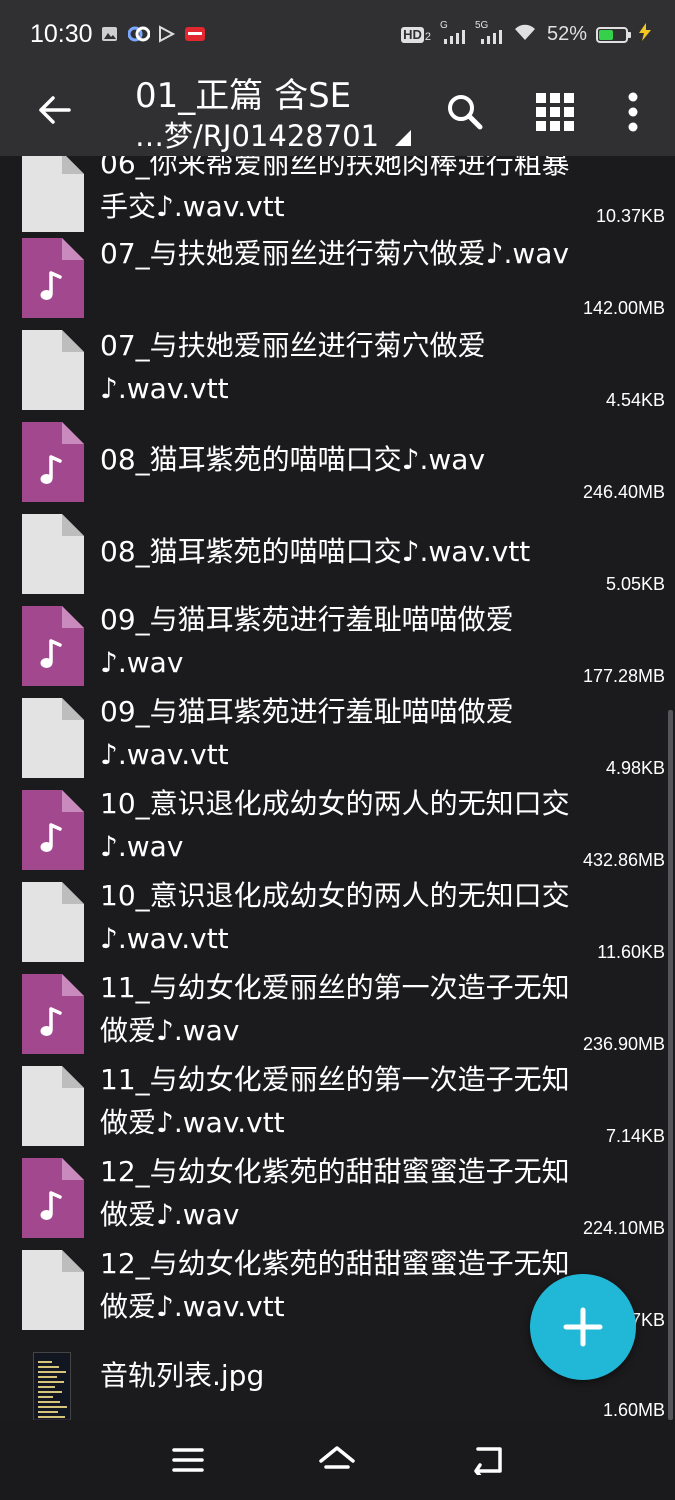 Image resolution: width=675 pixels, height=1500 pixels. I want to click on nav-menu-button, so click(188, 1460).